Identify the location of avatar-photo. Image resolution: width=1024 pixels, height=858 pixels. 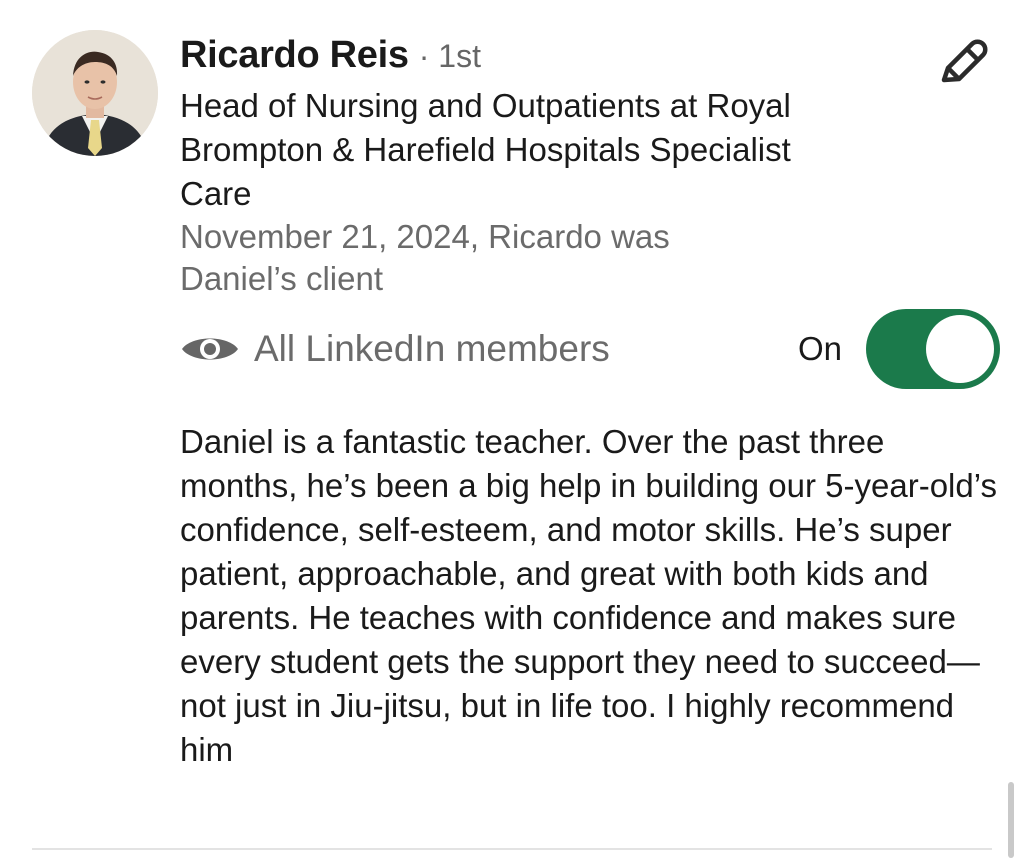
(95, 93).